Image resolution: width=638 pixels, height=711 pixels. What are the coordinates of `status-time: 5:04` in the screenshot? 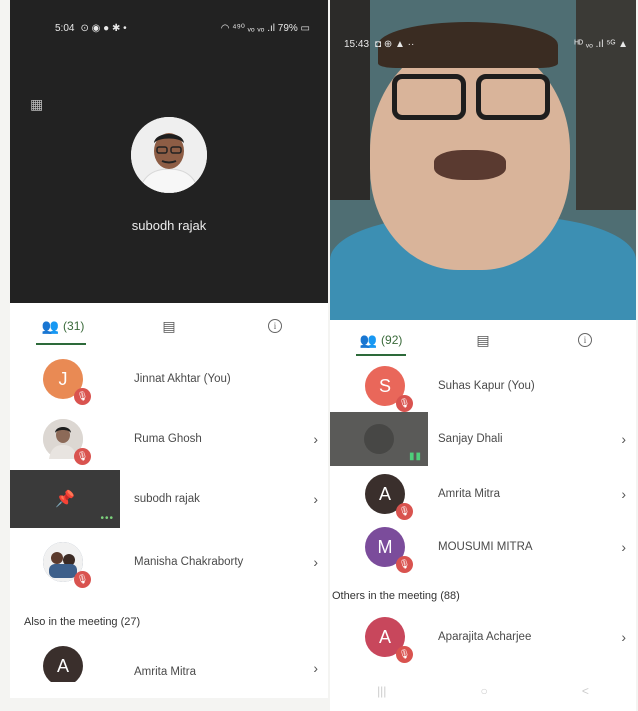 It's located at (65, 28).